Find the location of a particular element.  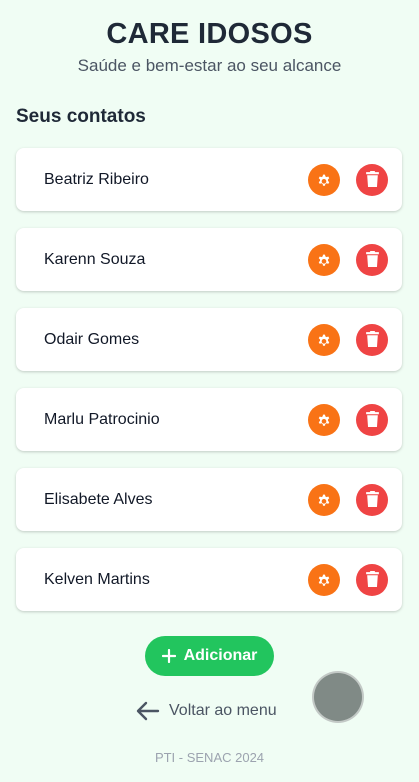

contact-name: Odair Gomes is located at coordinates (92, 339).